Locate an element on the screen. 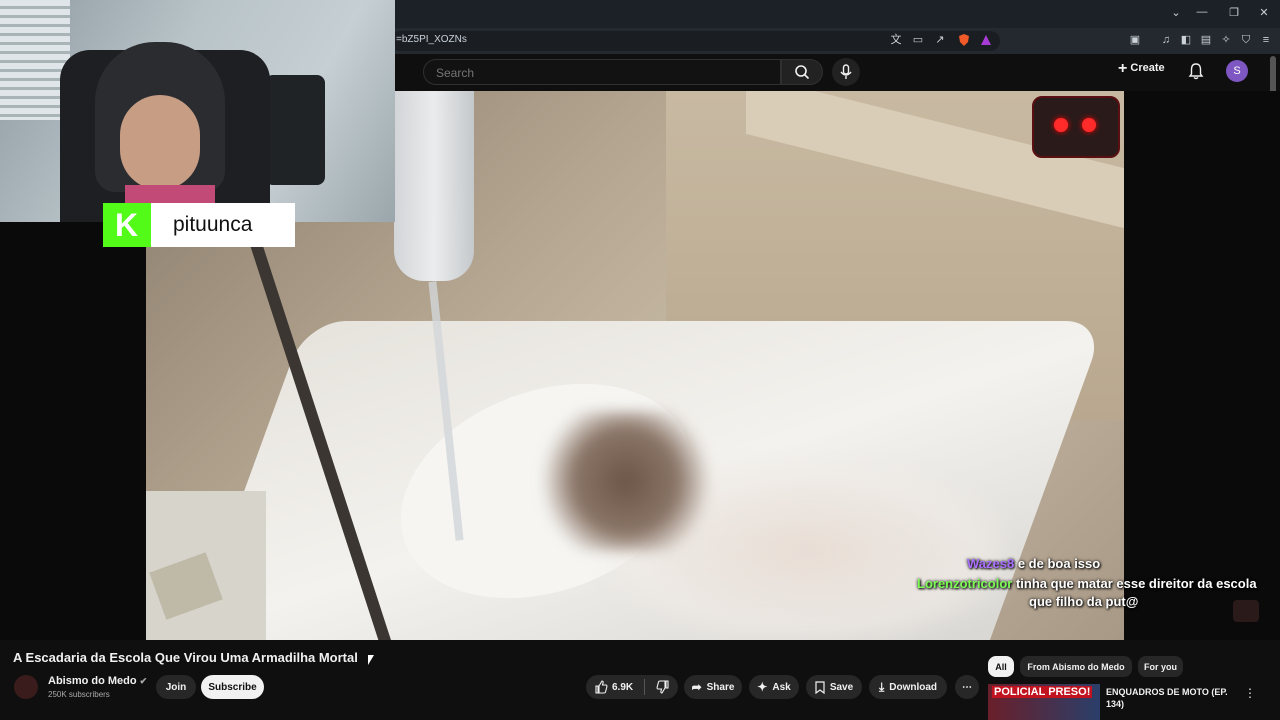  chat-text: e de boa isso is located at coordinates (1059, 563).